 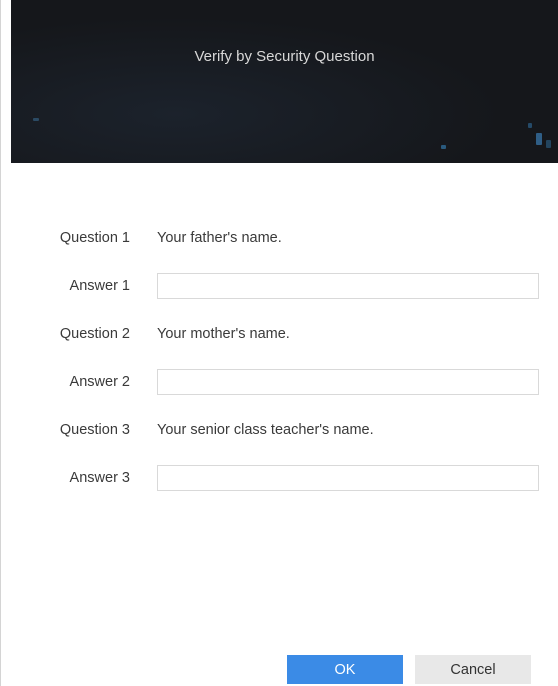 I want to click on question-1-label: Question 1, so click(x=94, y=238).